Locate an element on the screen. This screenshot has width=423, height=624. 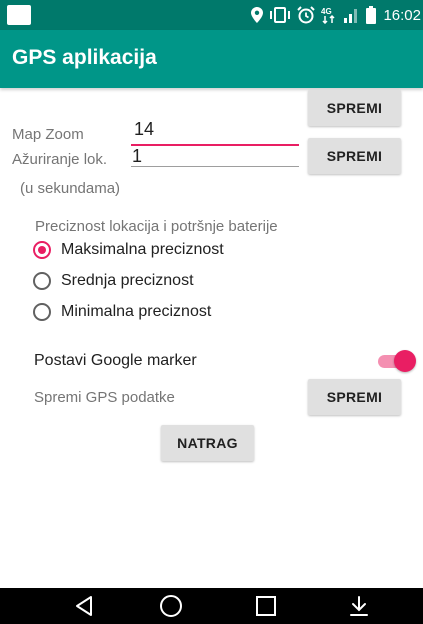
app-bar: GPS aplikacija is located at coordinates (211, 59).